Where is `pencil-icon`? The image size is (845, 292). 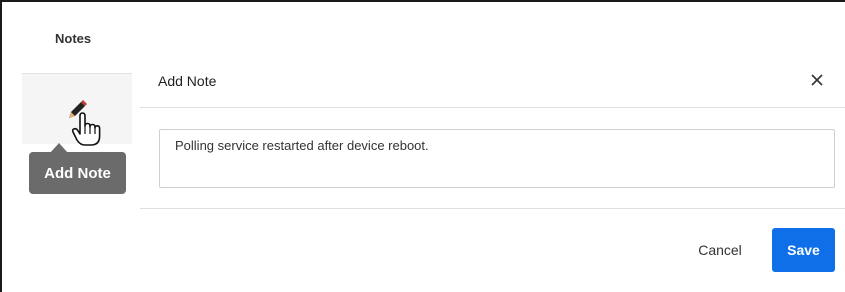 pencil-icon is located at coordinates (78, 109).